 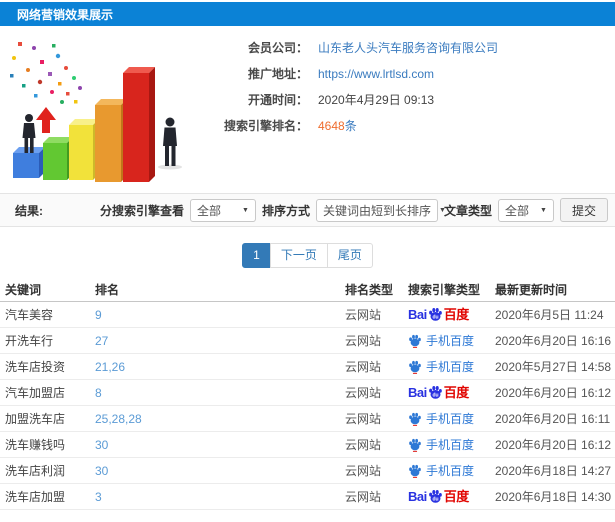 What do you see at coordinates (84, 149) in the screenshot?
I see `bar-yellow` at bounding box center [84, 149].